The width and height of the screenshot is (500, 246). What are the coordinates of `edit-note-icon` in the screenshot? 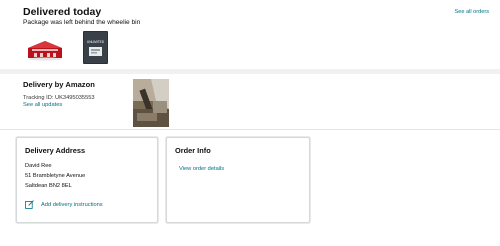 It's located at (29, 204).